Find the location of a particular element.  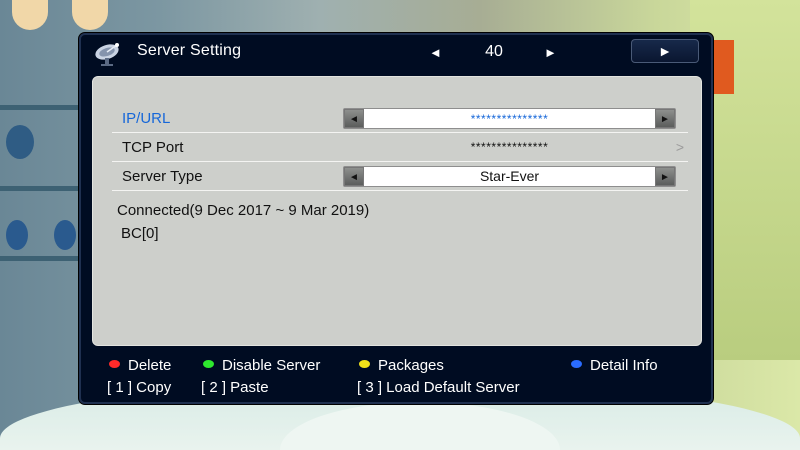

channel-prev-button: ◄ is located at coordinates (435, 52).